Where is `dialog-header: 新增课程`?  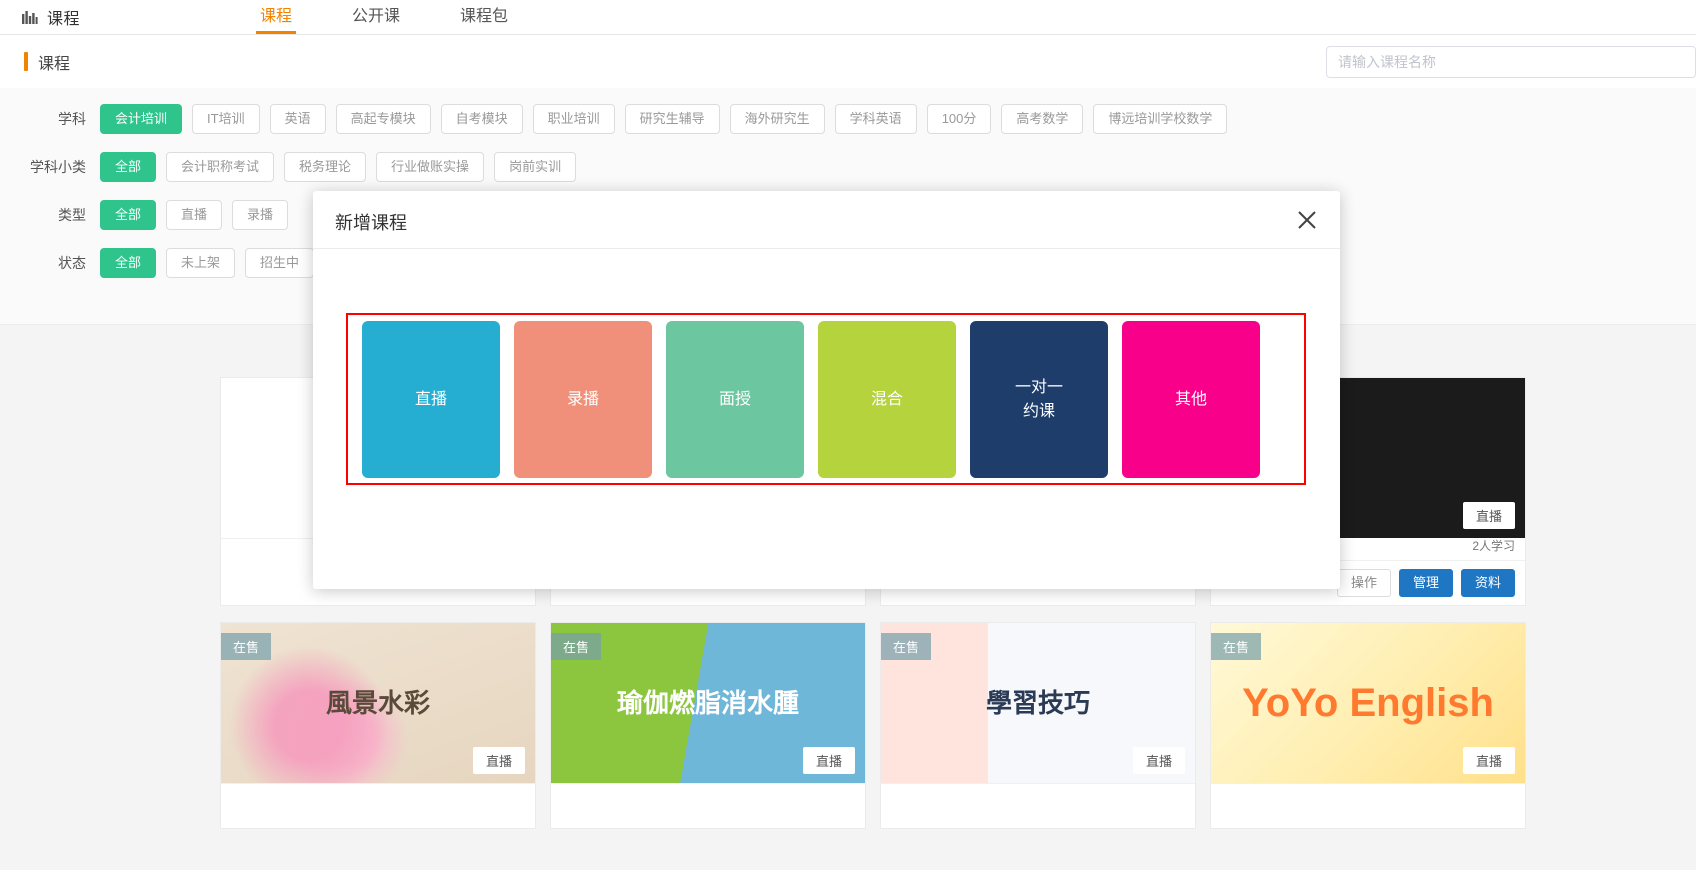 dialog-header: 新增课程 is located at coordinates (826, 220).